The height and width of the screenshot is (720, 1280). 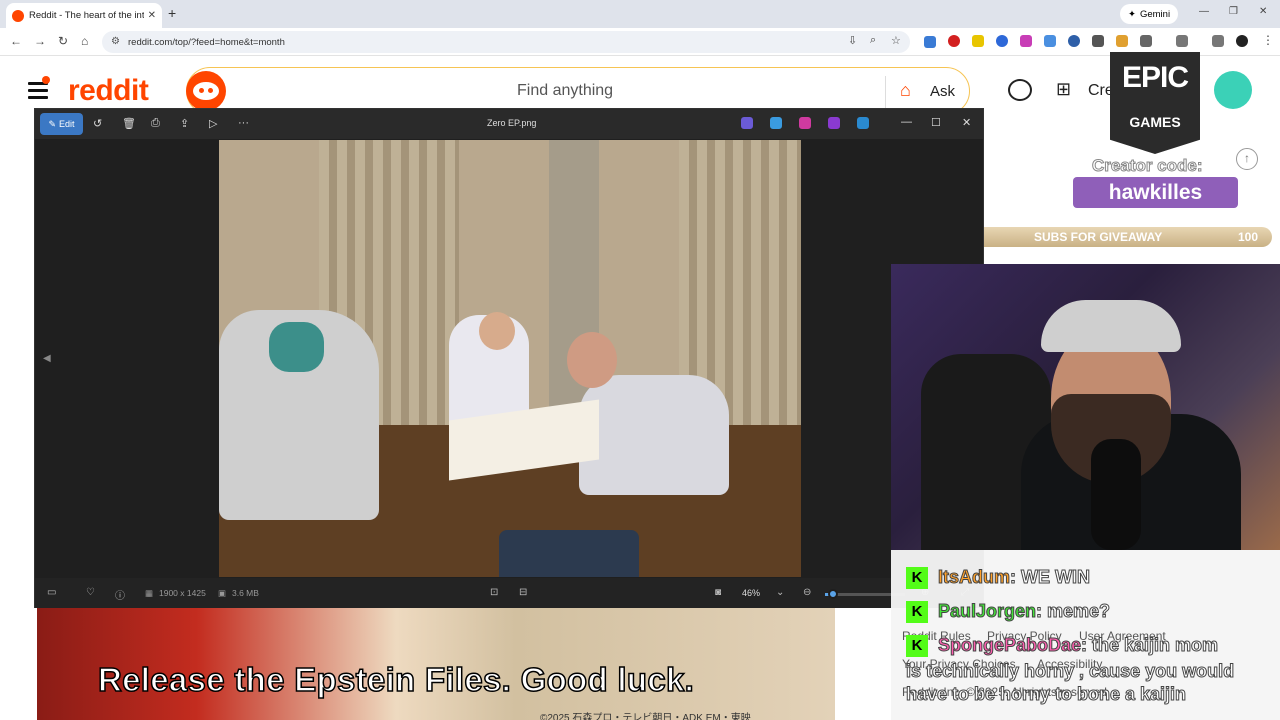 What do you see at coordinates (1050, 41) in the screenshot?
I see `translate-icon` at bounding box center [1050, 41].